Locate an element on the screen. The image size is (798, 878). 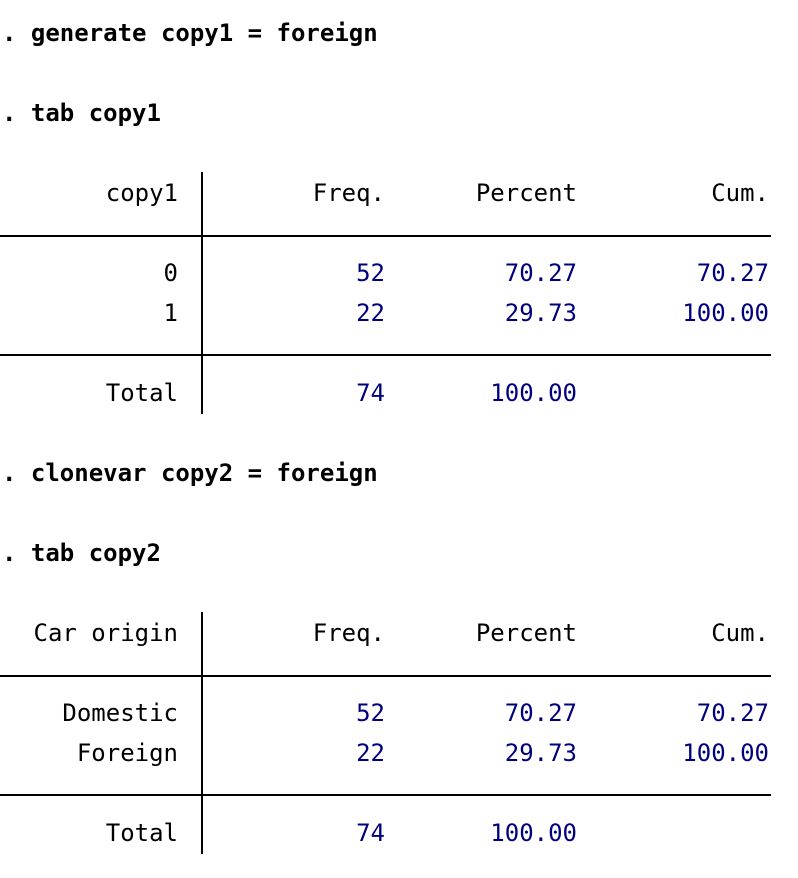
header-variable-label: copy1 is located at coordinates (141, 193).